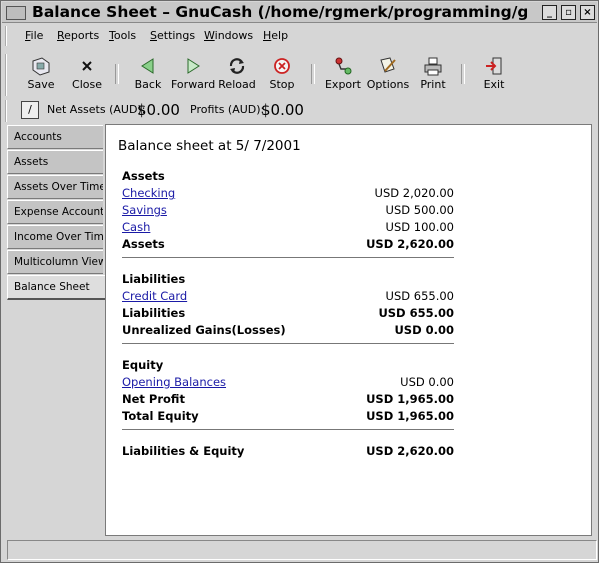 Image resolution: width=599 pixels, height=563 pixels. Describe the element at coordinates (433, 66) in the screenshot. I see `printer-icon` at that location.